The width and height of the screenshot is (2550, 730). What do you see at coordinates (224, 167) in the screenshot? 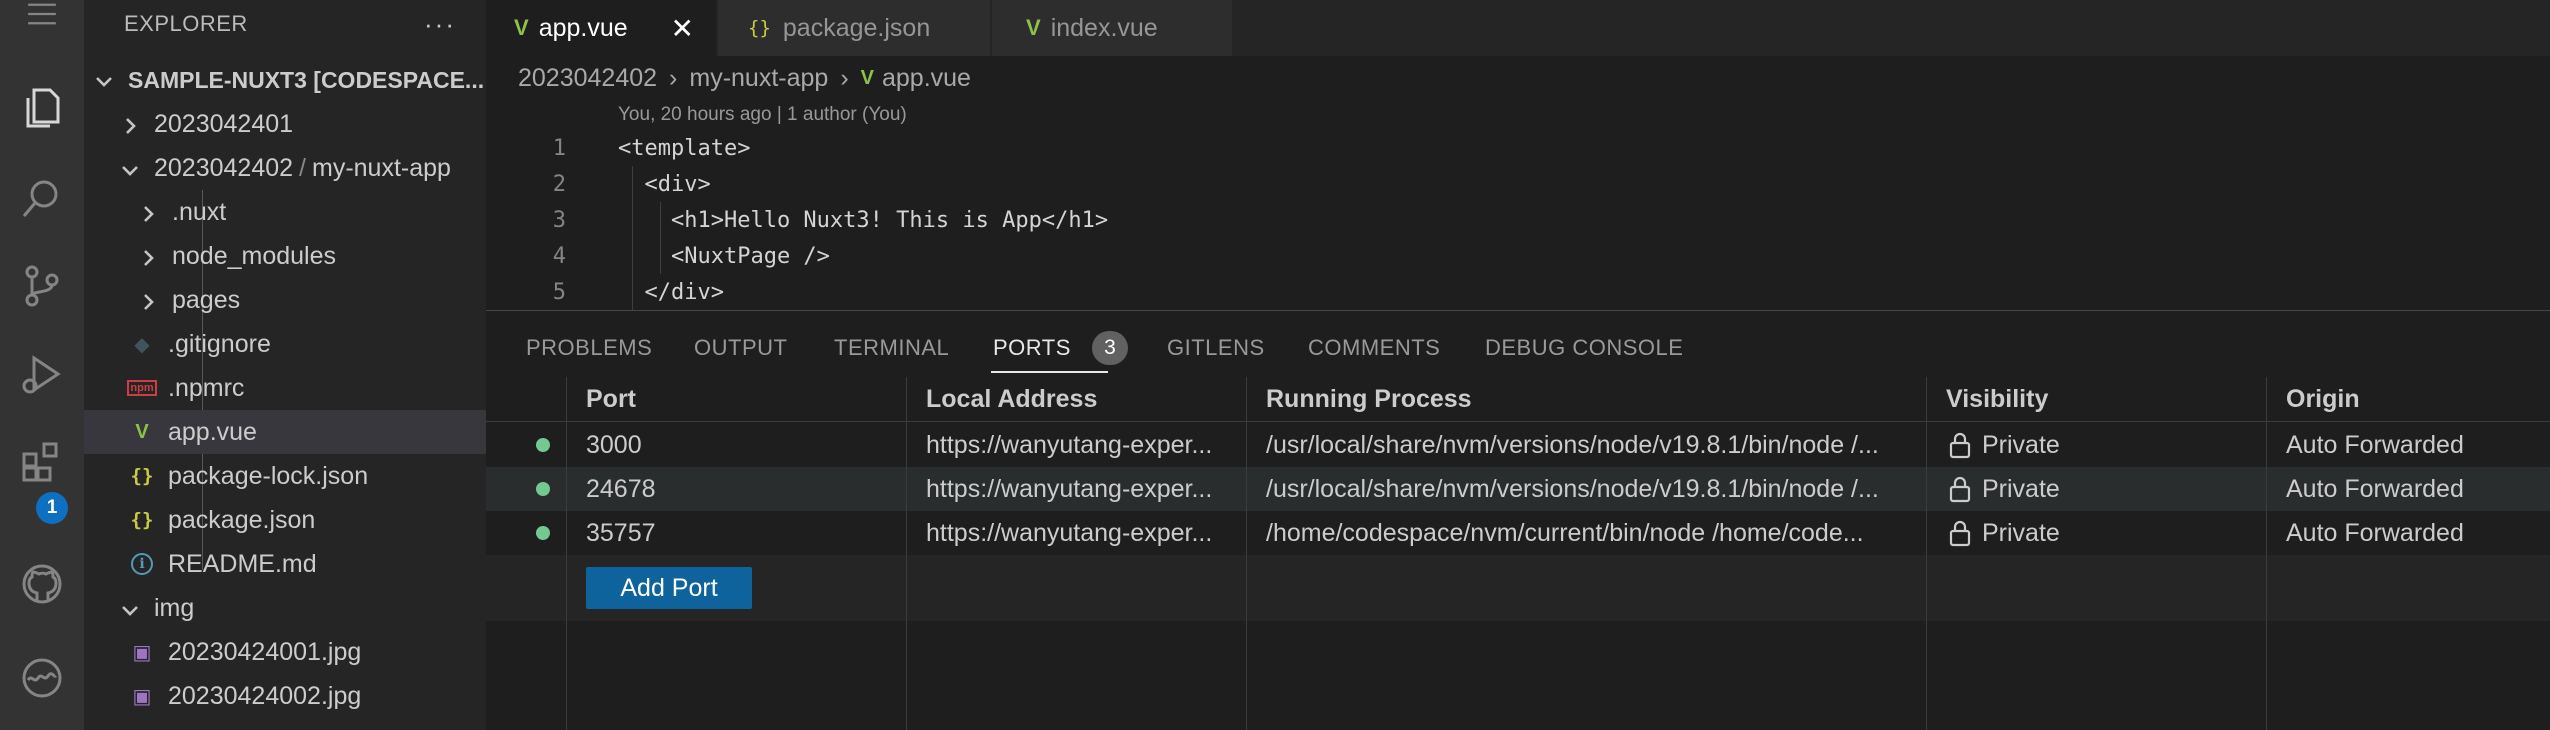
I see `tree-item-label: 2023042402` at bounding box center [224, 167].